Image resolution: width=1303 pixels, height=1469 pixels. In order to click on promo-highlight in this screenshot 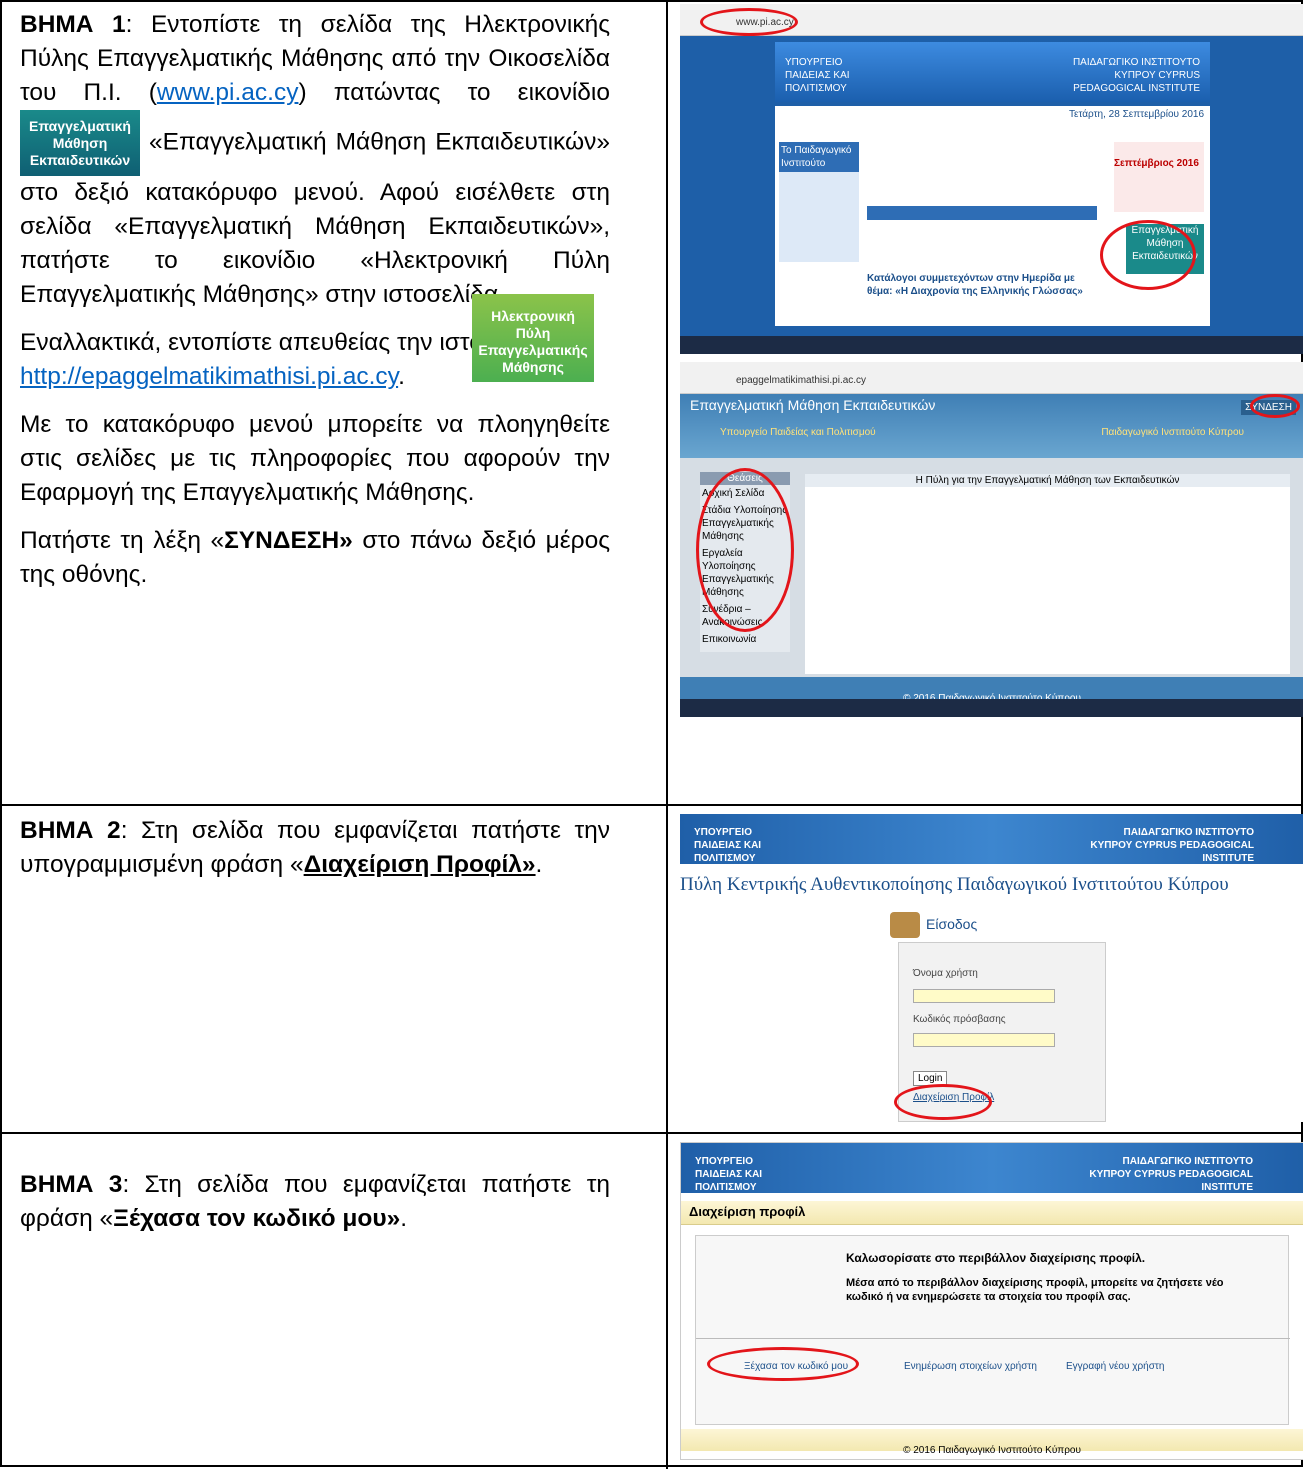, I will do `click(1148, 255)`.